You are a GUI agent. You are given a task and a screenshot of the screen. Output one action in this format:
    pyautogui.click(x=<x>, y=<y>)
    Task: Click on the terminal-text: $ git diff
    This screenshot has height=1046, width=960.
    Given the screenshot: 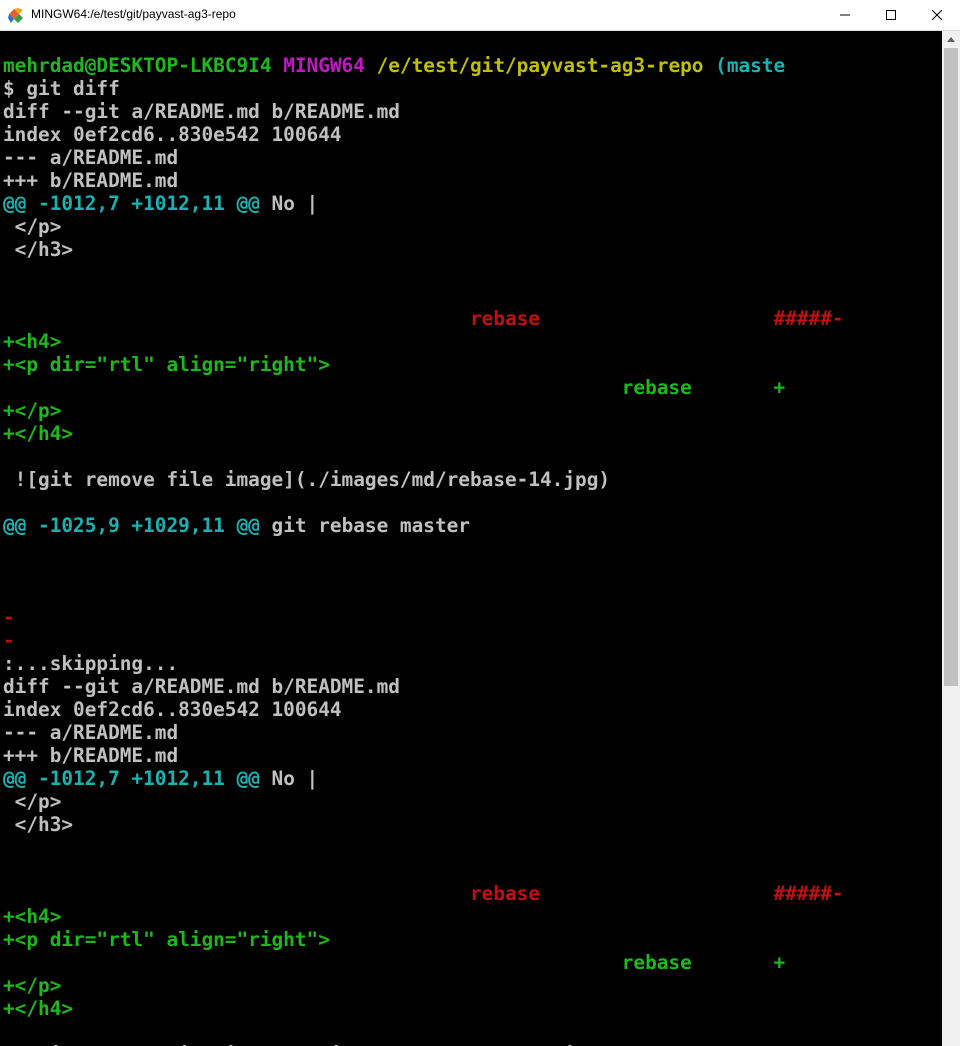 What is the action you would take?
    pyautogui.click(x=61, y=88)
    